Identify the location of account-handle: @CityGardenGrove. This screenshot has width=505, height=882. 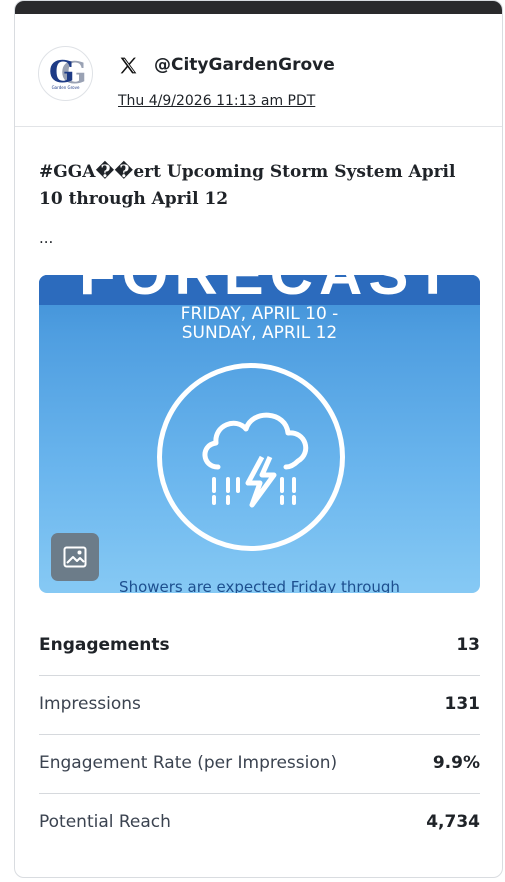
(244, 65).